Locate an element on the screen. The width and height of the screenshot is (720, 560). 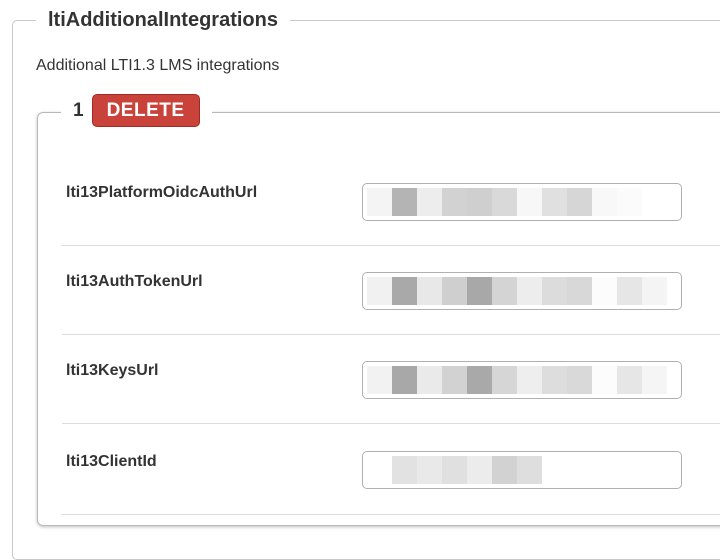
delete-integration-button: DELETE is located at coordinates (145, 110).